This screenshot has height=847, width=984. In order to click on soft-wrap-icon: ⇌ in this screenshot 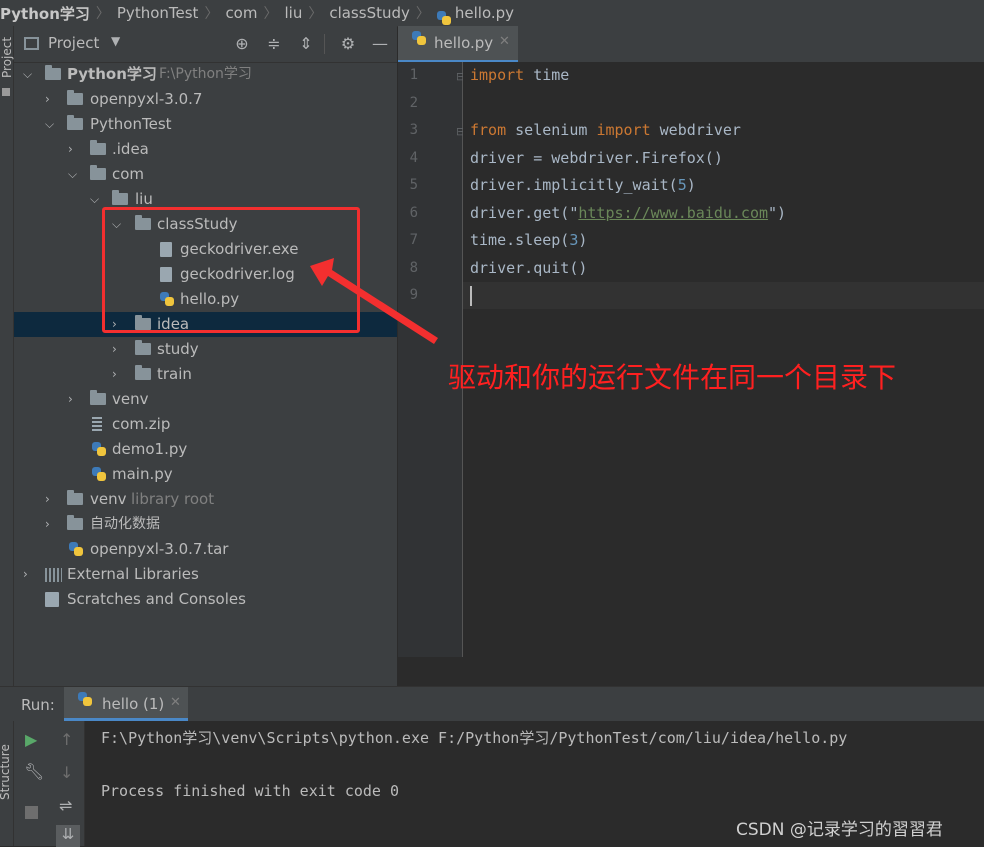, I will do `click(65, 805)`.